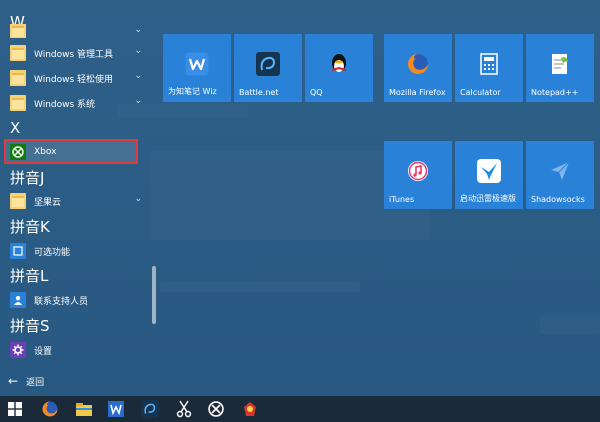 Image resolution: width=600 pixels, height=422 pixels. I want to click on section-letter-x: X, so click(15, 128).